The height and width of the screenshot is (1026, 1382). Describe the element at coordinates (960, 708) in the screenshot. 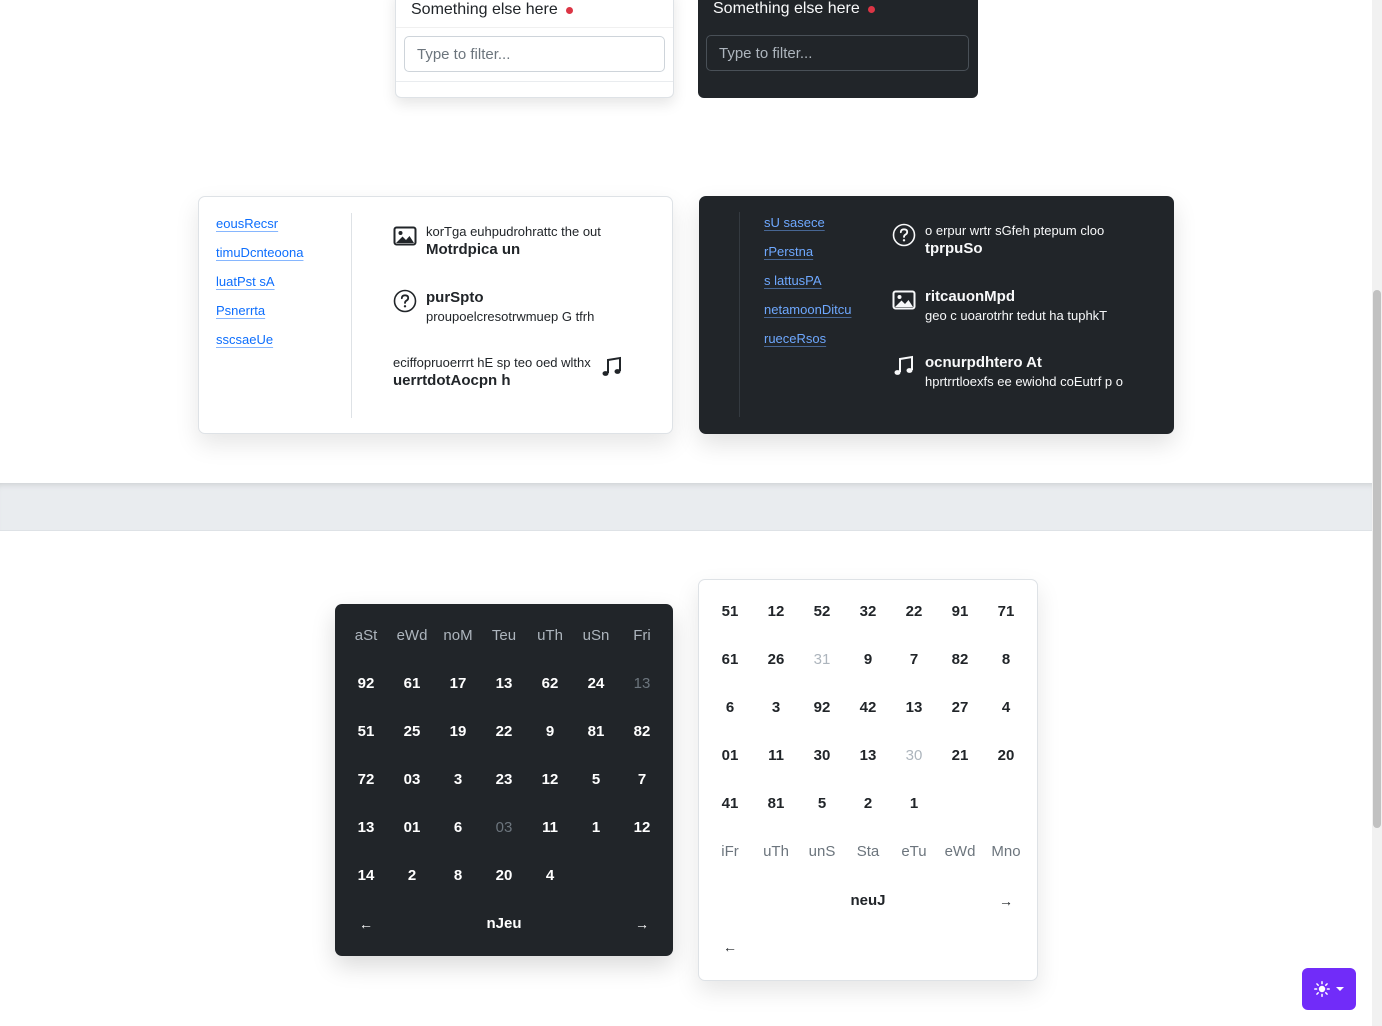

I see `calendar-day: 27` at that location.